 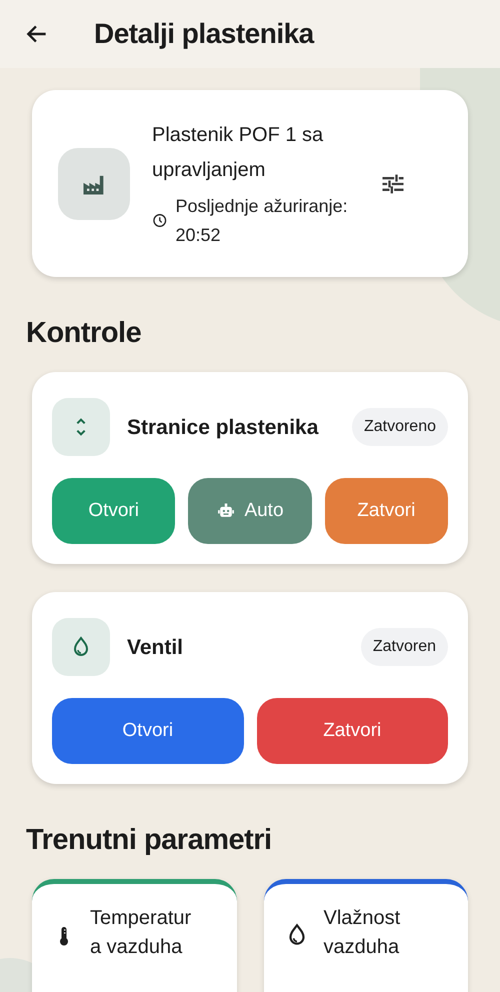 What do you see at coordinates (84, 333) in the screenshot?
I see `section-title: Kontrole` at bounding box center [84, 333].